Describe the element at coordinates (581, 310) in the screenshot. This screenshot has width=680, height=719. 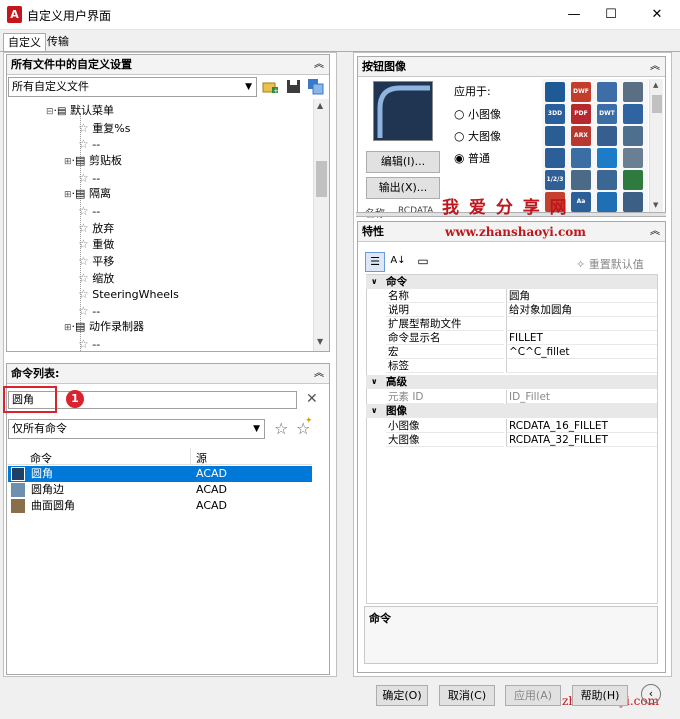
I see `property-value: 给对象加圆角` at that location.